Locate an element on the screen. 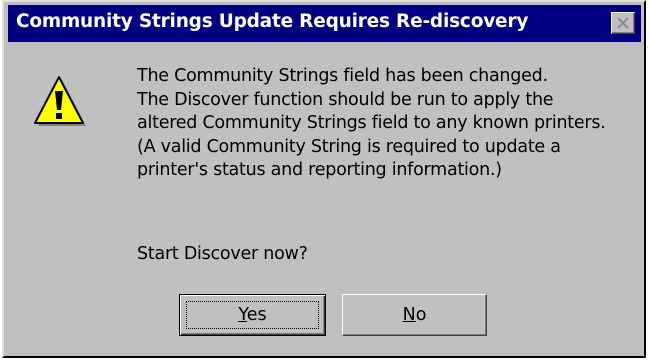 The width and height of the screenshot is (649, 360). no-mnemonic: N is located at coordinates (409, 315).